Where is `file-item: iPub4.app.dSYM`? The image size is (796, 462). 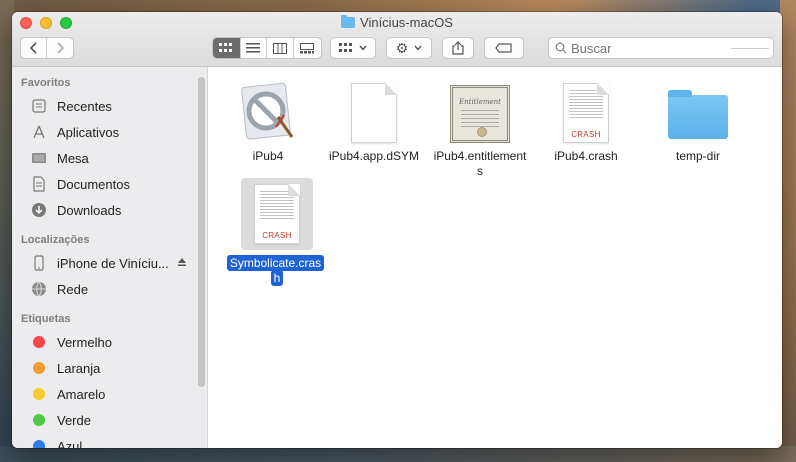
file-item: iPub4.app.dSYM is located at coordinates (374, 120).